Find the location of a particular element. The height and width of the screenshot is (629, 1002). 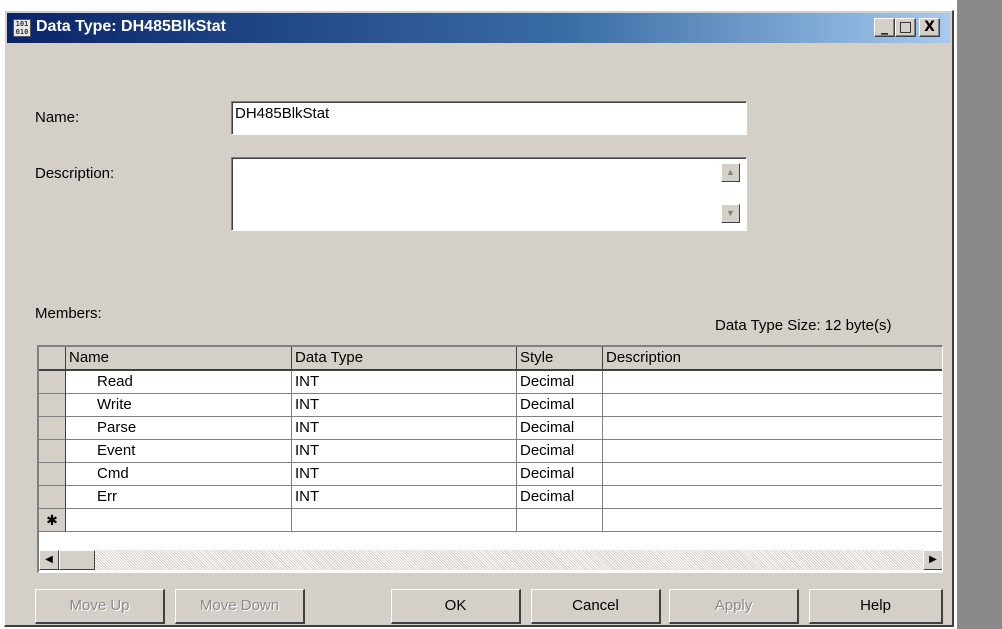

new-row: ✱ is located at coordinates (490, 520).